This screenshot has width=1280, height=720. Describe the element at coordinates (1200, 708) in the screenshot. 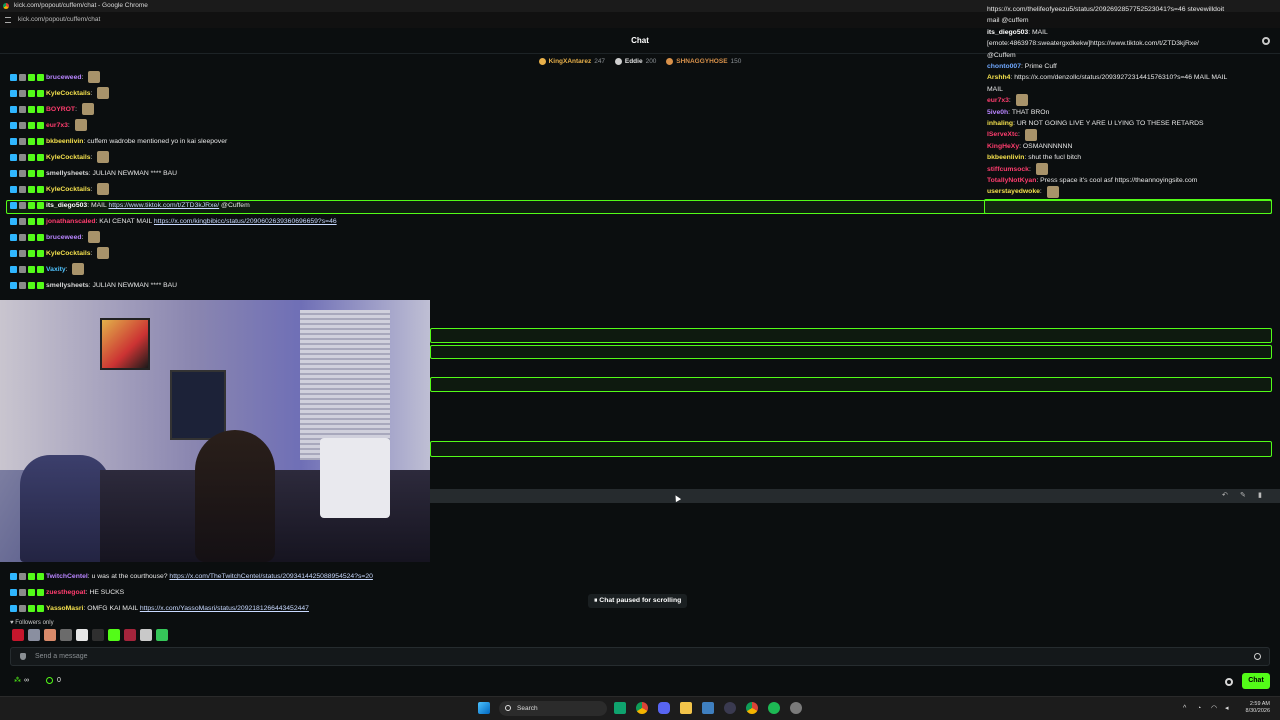

I see `network-icon: ◔` at that location.